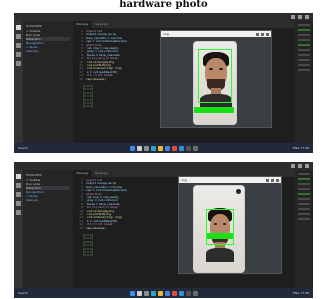 The height and width of the screenshot is (299, 327). What do you see at coordinates (163, 5) in the screenshot?
I see `figure-caption: hardware photo` at bounding box center [163, 5].